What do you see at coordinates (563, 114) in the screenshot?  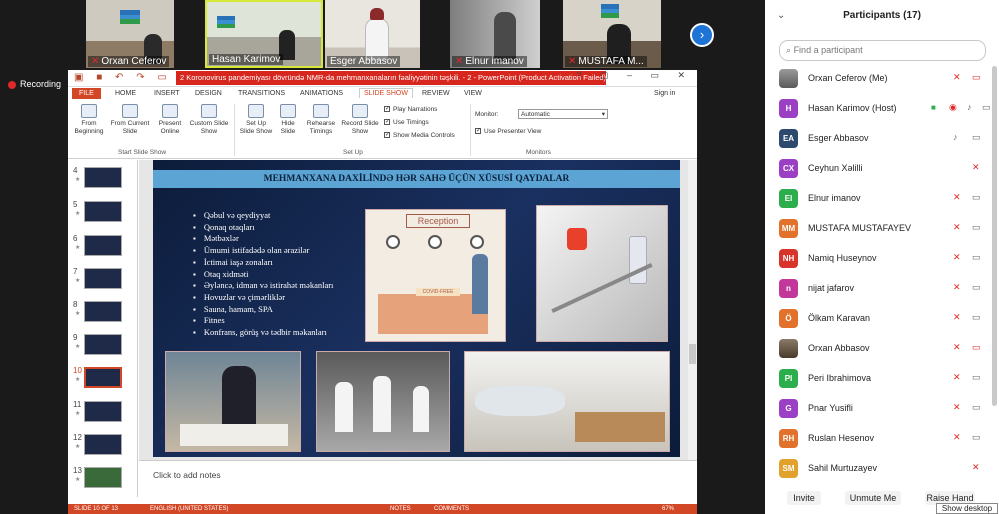 I see `monitor-select: Automatic ▾` at bounding box center [563, 114].